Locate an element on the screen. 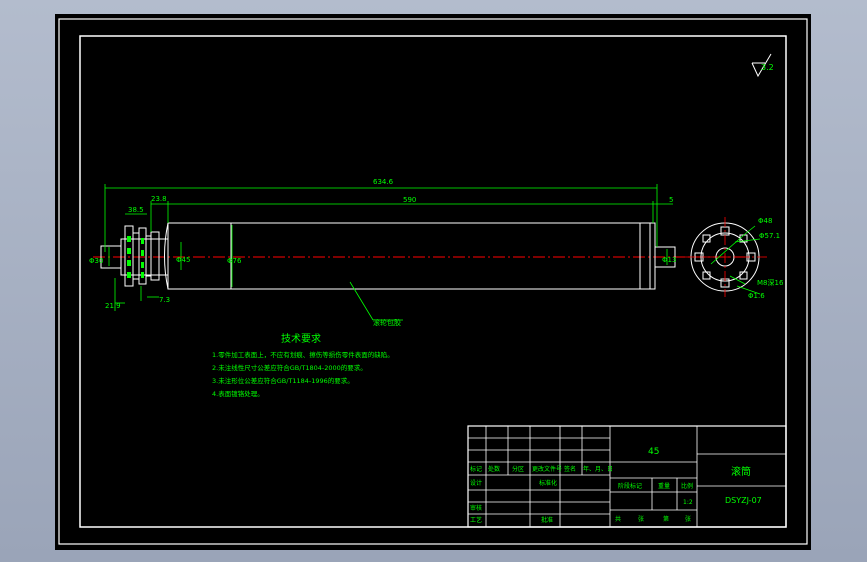  dim-right-offset: 5 is located at coordinates (671, 200).